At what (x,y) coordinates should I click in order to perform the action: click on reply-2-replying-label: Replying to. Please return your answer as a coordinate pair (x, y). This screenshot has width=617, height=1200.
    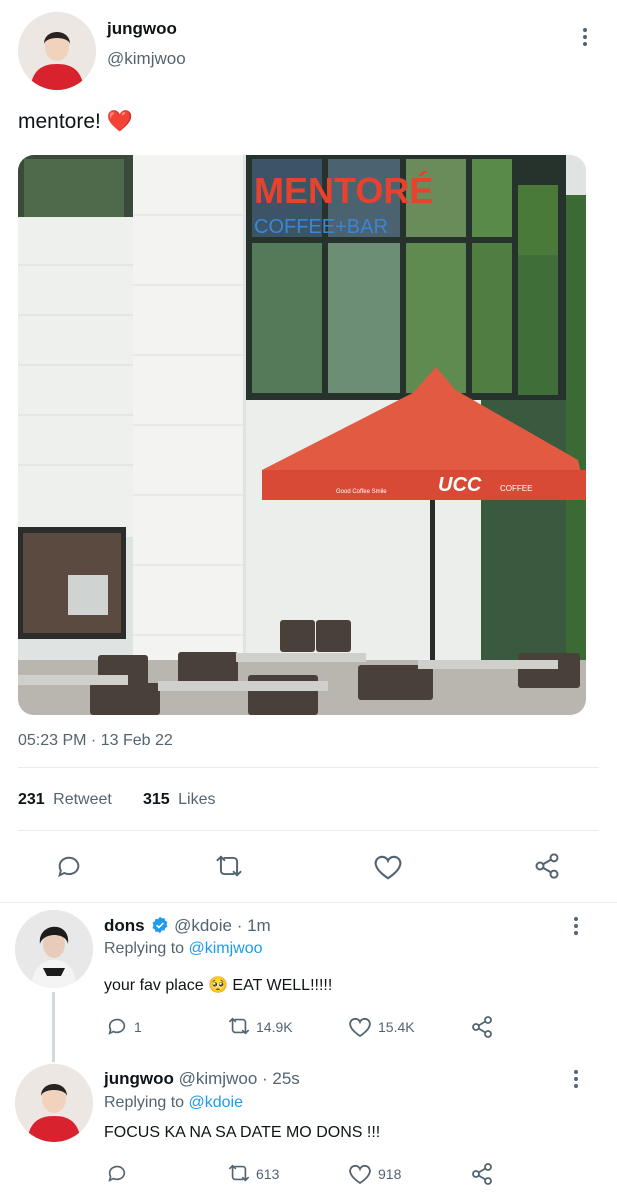
    Looking at the image, I should click on (144, 1102).